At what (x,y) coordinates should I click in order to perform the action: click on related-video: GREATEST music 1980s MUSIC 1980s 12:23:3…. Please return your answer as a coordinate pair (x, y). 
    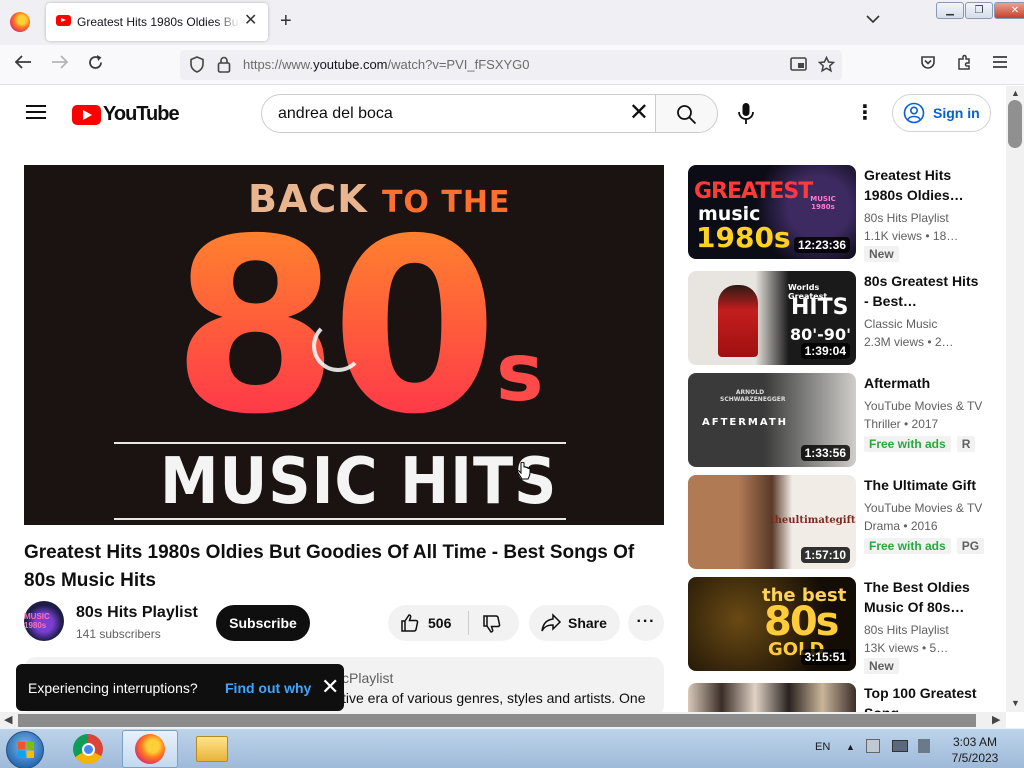
    Looking at the image, I should click on (838, 213).